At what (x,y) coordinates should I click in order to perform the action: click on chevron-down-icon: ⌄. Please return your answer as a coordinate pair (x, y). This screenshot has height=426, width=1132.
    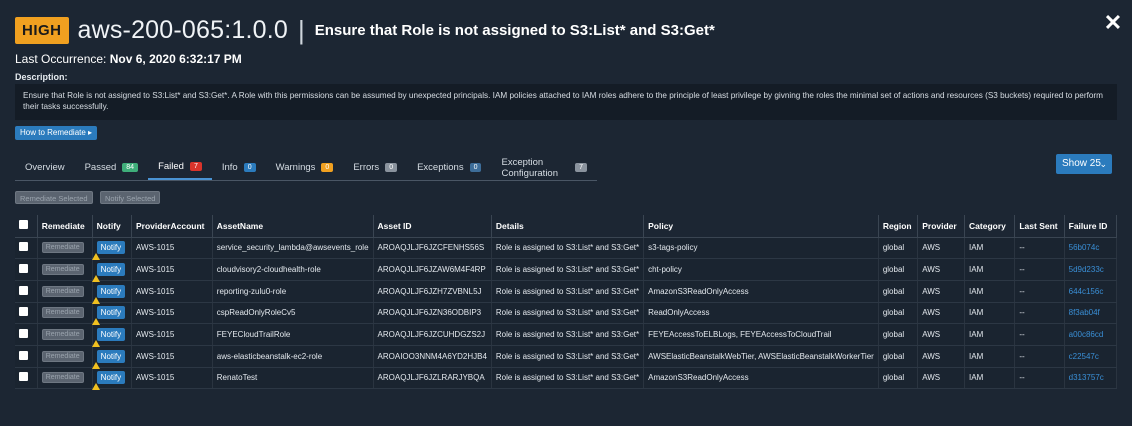
    Looking at the image, I should click on (1103, 164).